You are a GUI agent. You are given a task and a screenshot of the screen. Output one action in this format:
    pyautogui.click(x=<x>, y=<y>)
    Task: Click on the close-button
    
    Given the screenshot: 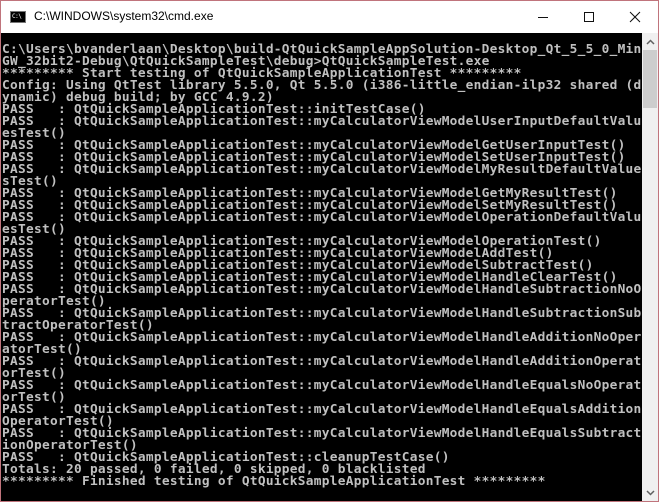 What is the action you would take?
    pyautogui.click(x=635, y=17)
    